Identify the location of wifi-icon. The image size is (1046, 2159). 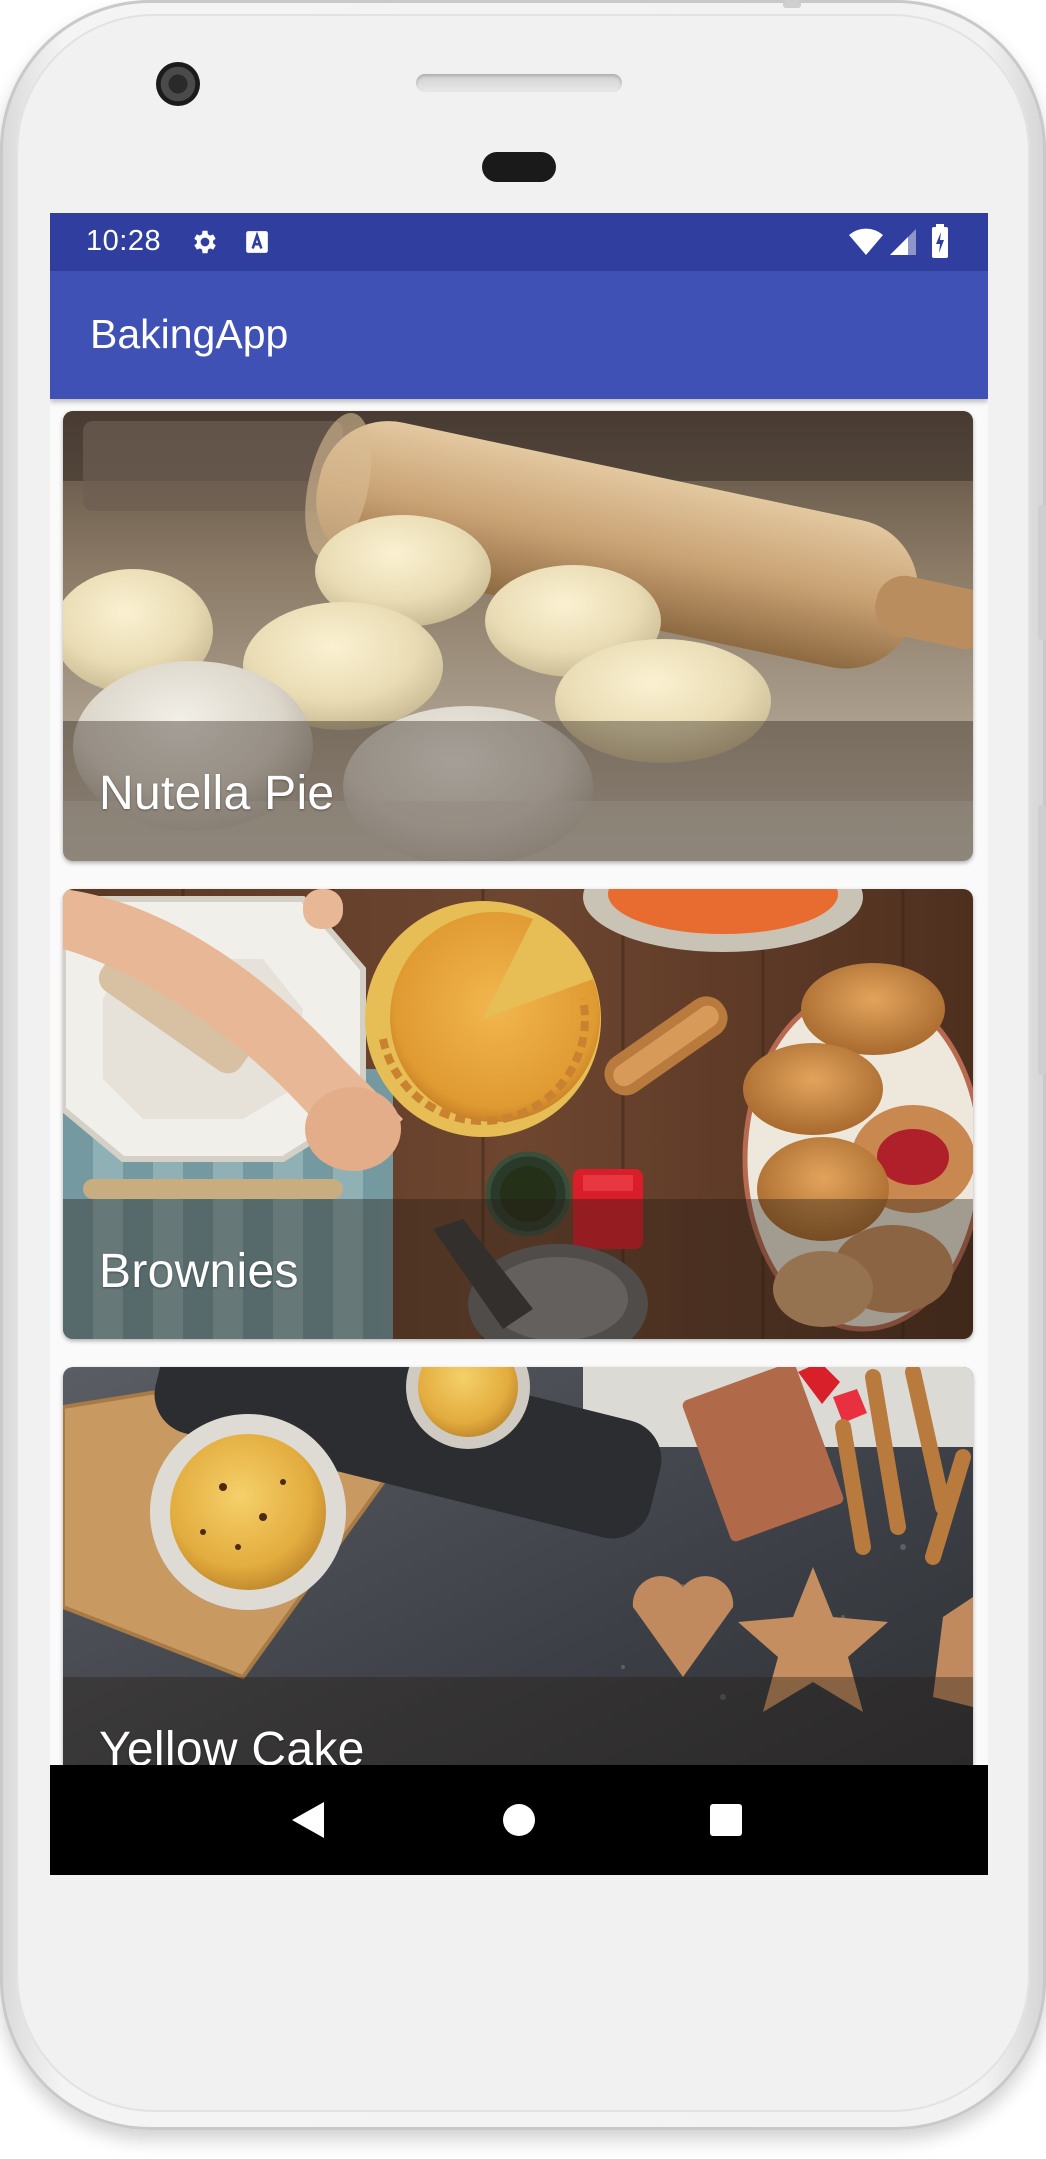
(866, 241).